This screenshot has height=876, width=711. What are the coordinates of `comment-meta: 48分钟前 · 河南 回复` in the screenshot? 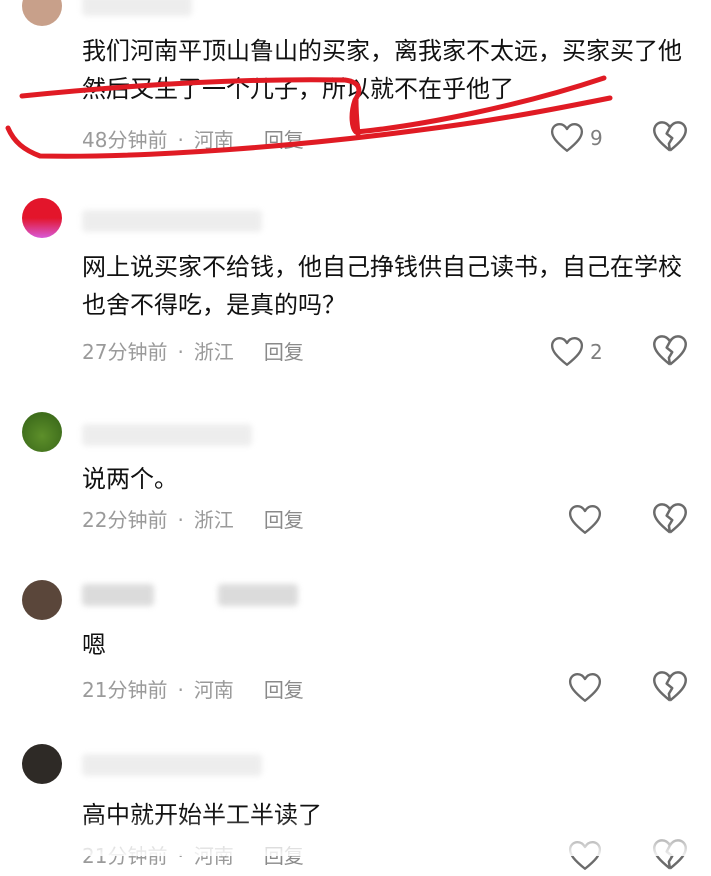 It's located at (193, 140).